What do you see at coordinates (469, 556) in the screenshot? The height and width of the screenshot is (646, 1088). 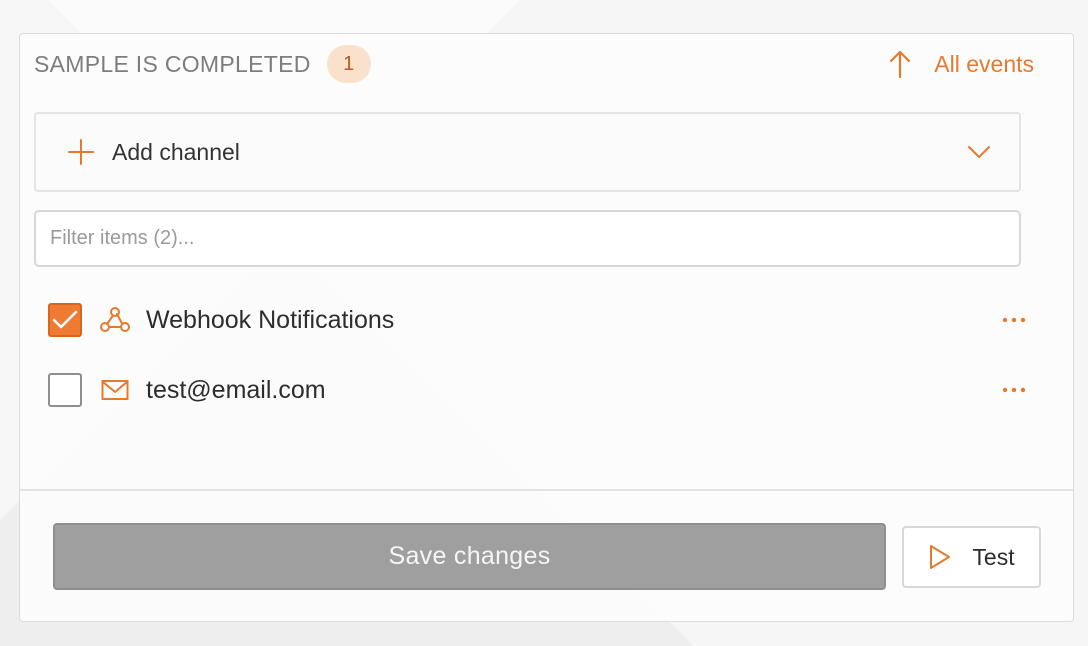 I see `save-changes-button: Save changes` at bounding box center [469, 556].